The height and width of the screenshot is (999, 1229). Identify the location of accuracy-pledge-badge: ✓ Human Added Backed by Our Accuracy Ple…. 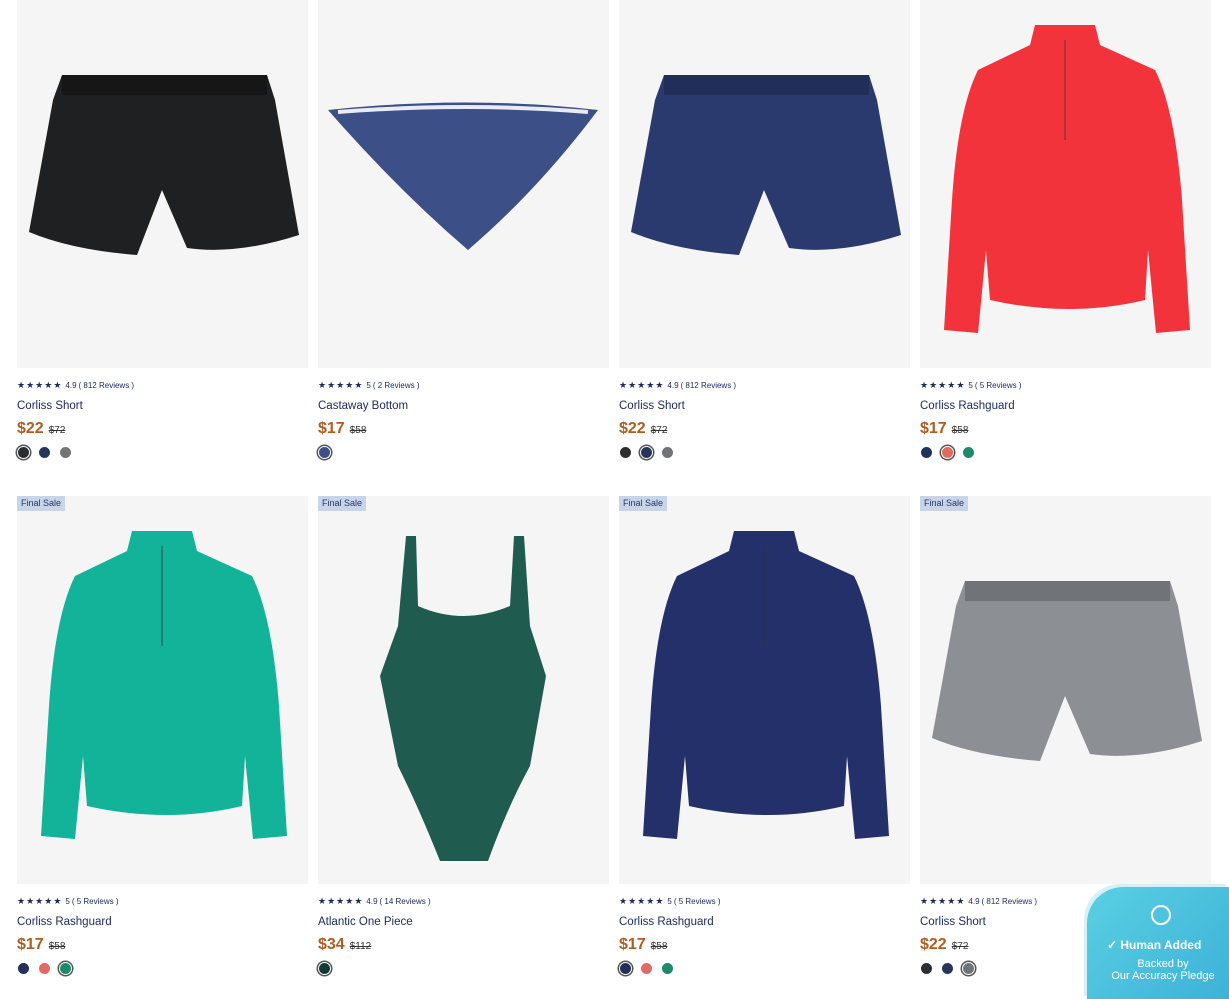
(1158, 943).